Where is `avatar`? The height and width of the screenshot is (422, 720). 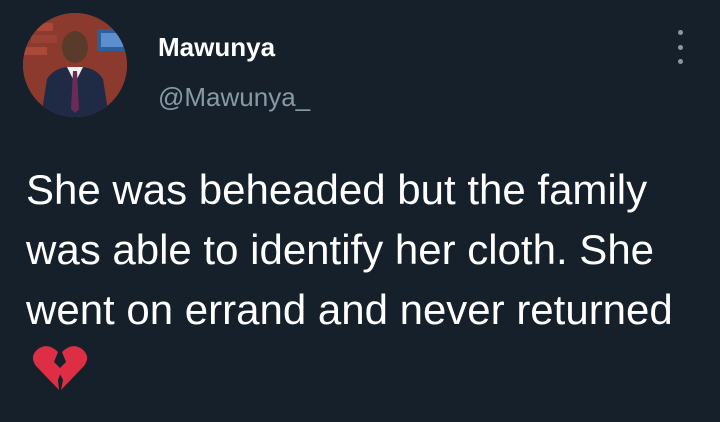
avatar is located at coordinates (75, 65).